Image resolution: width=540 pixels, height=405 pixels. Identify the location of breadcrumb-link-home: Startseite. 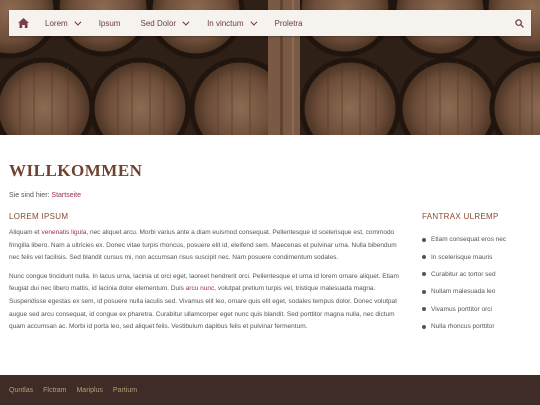
(66, 195).